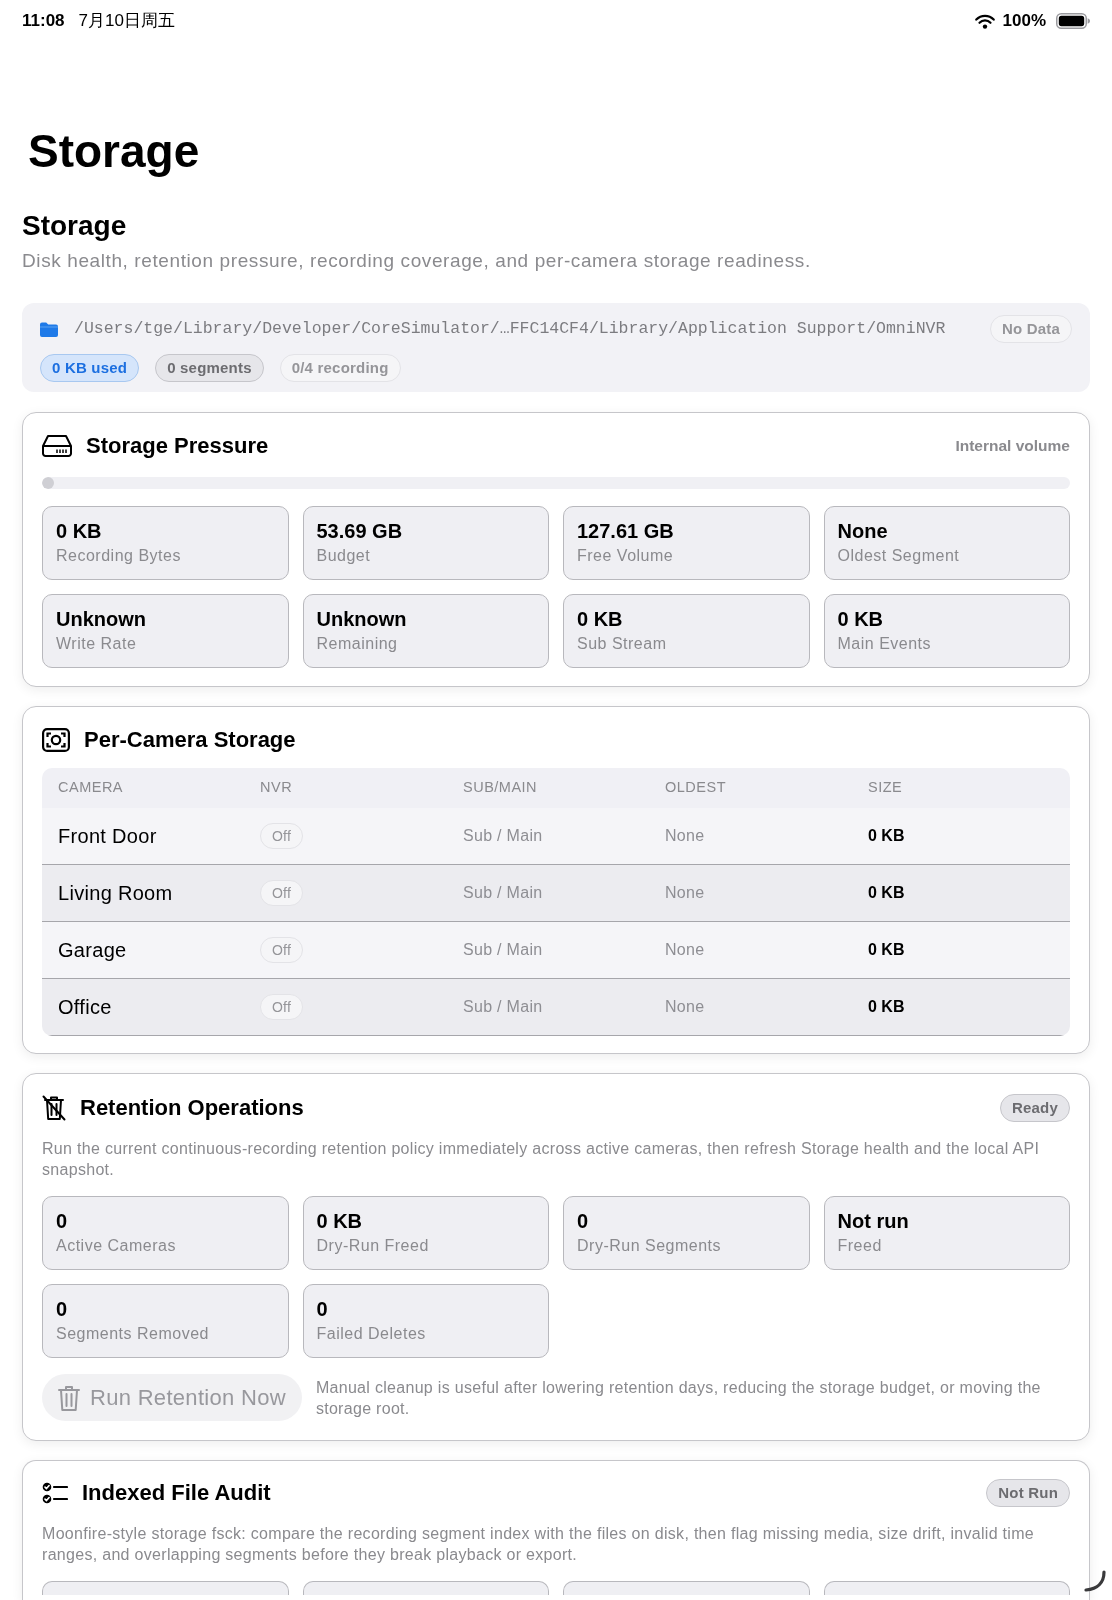  What do you see at coordinates (1030, 329) in the screenshot?
I see `status-badge: No Data` at bounding box center [1030, 329].